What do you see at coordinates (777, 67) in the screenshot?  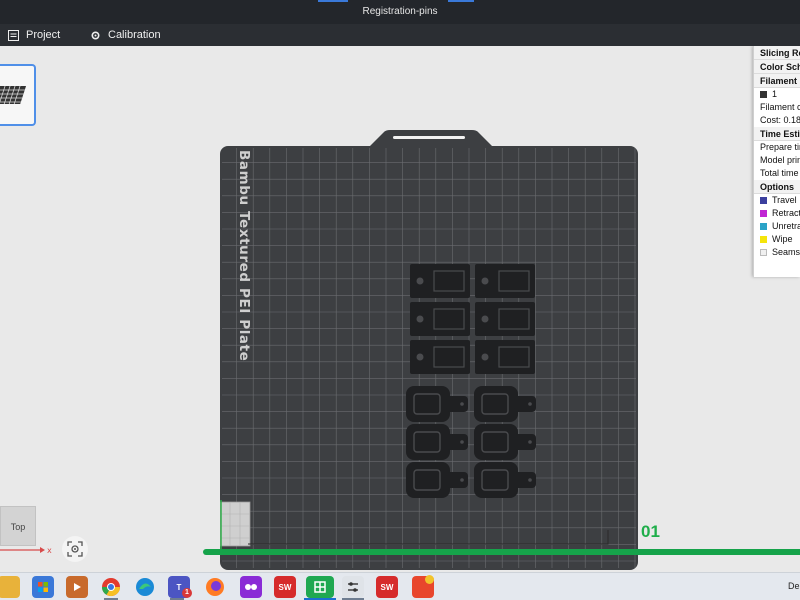 I see `color-scheme-header: Color Sche` at bounding box center [777, 67].